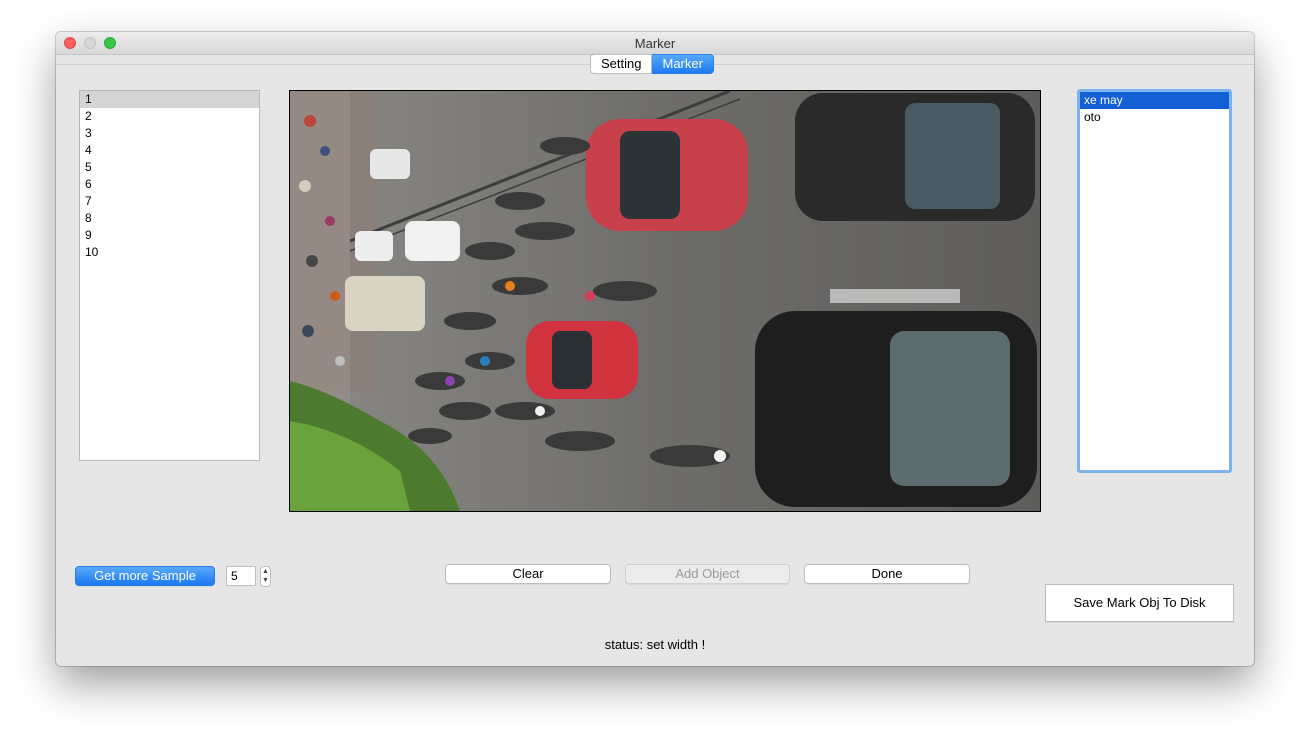 The image size is (1310, 746). Describe the element at coordinates (265, 580) in the screenshot. I see `stepper-down-icon: ▼` at that location.